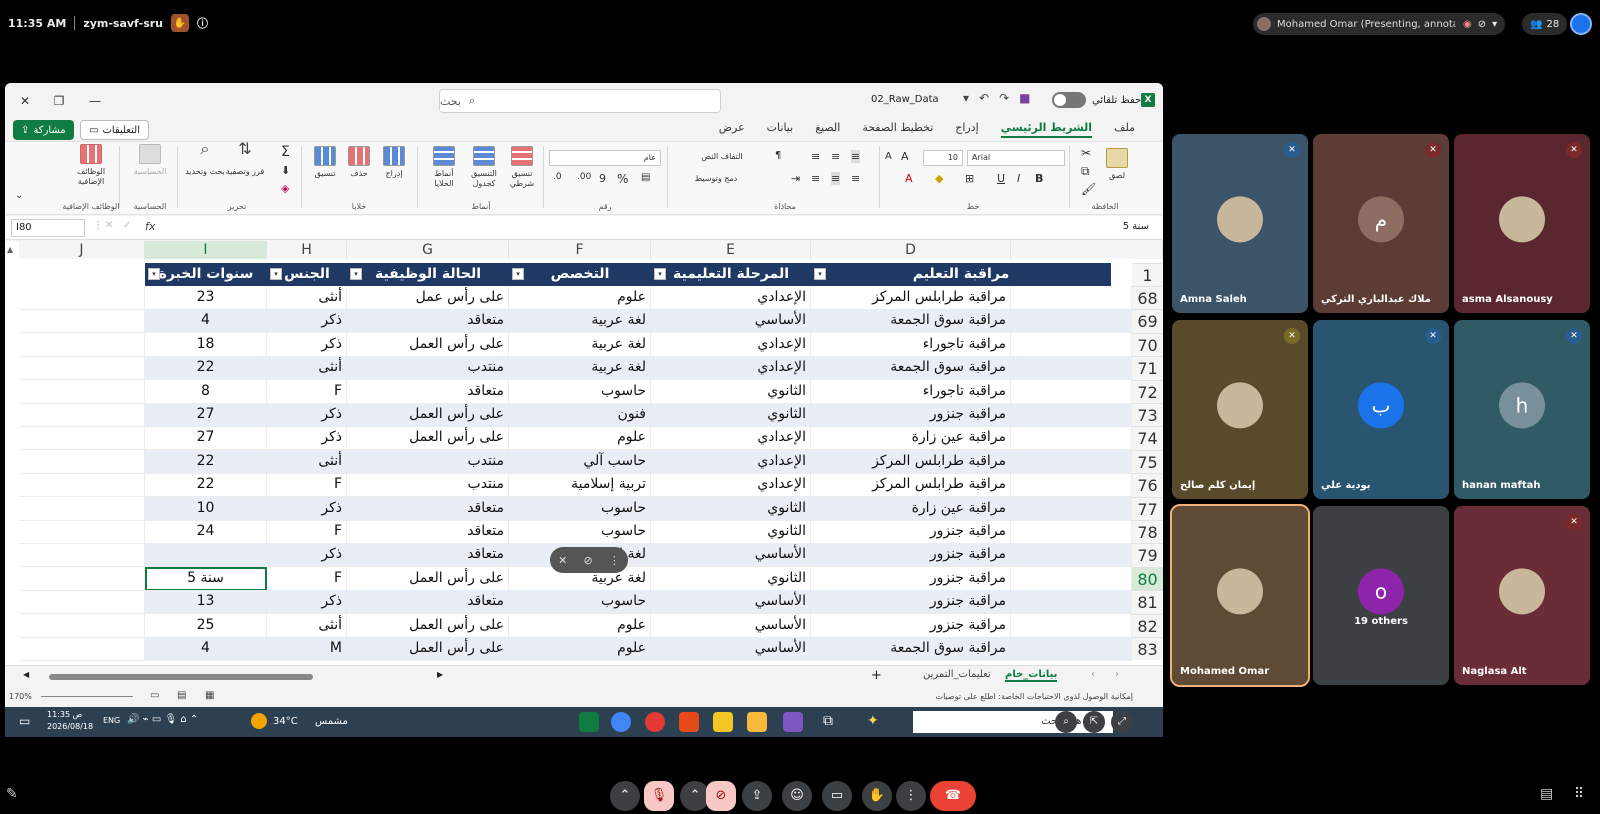 The width and height of the screenshot is (1600, 814). What do you see at coordinates (797, 796) in the screenshot?
I see `emoji-icon: ☺` at bounding box center [797, 796].